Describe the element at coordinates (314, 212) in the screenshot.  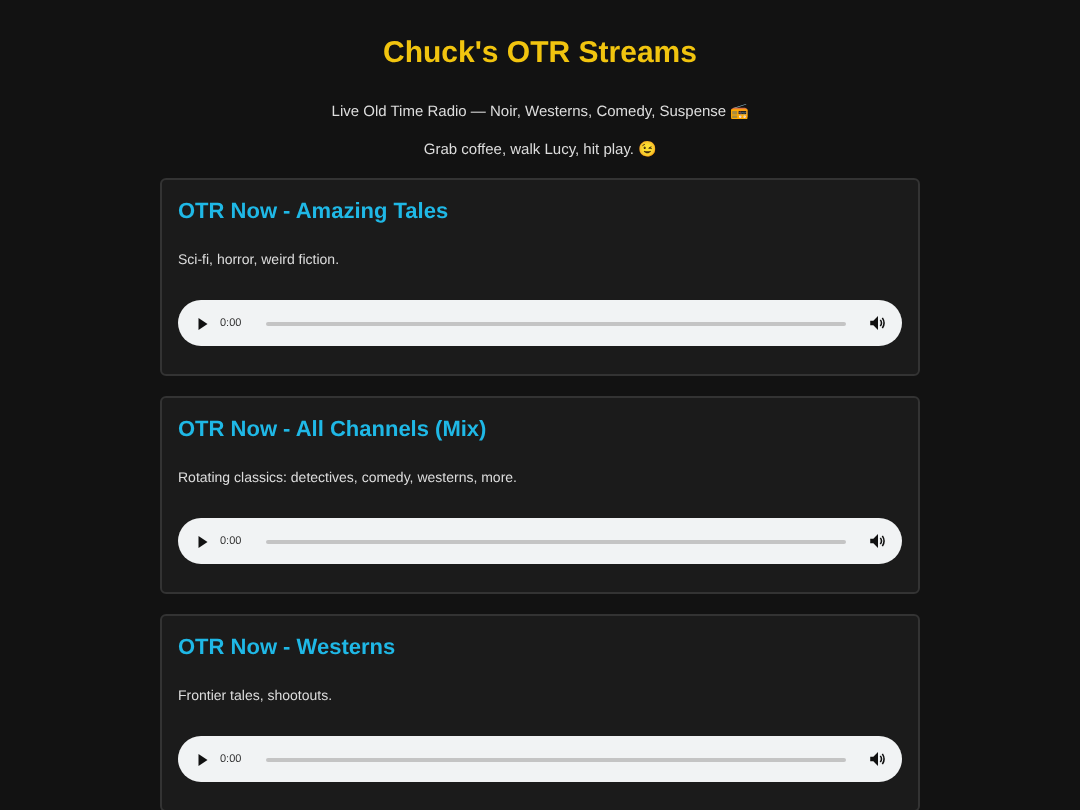
I see `stream-title: OTR Now - Amazing Tales` at that location.